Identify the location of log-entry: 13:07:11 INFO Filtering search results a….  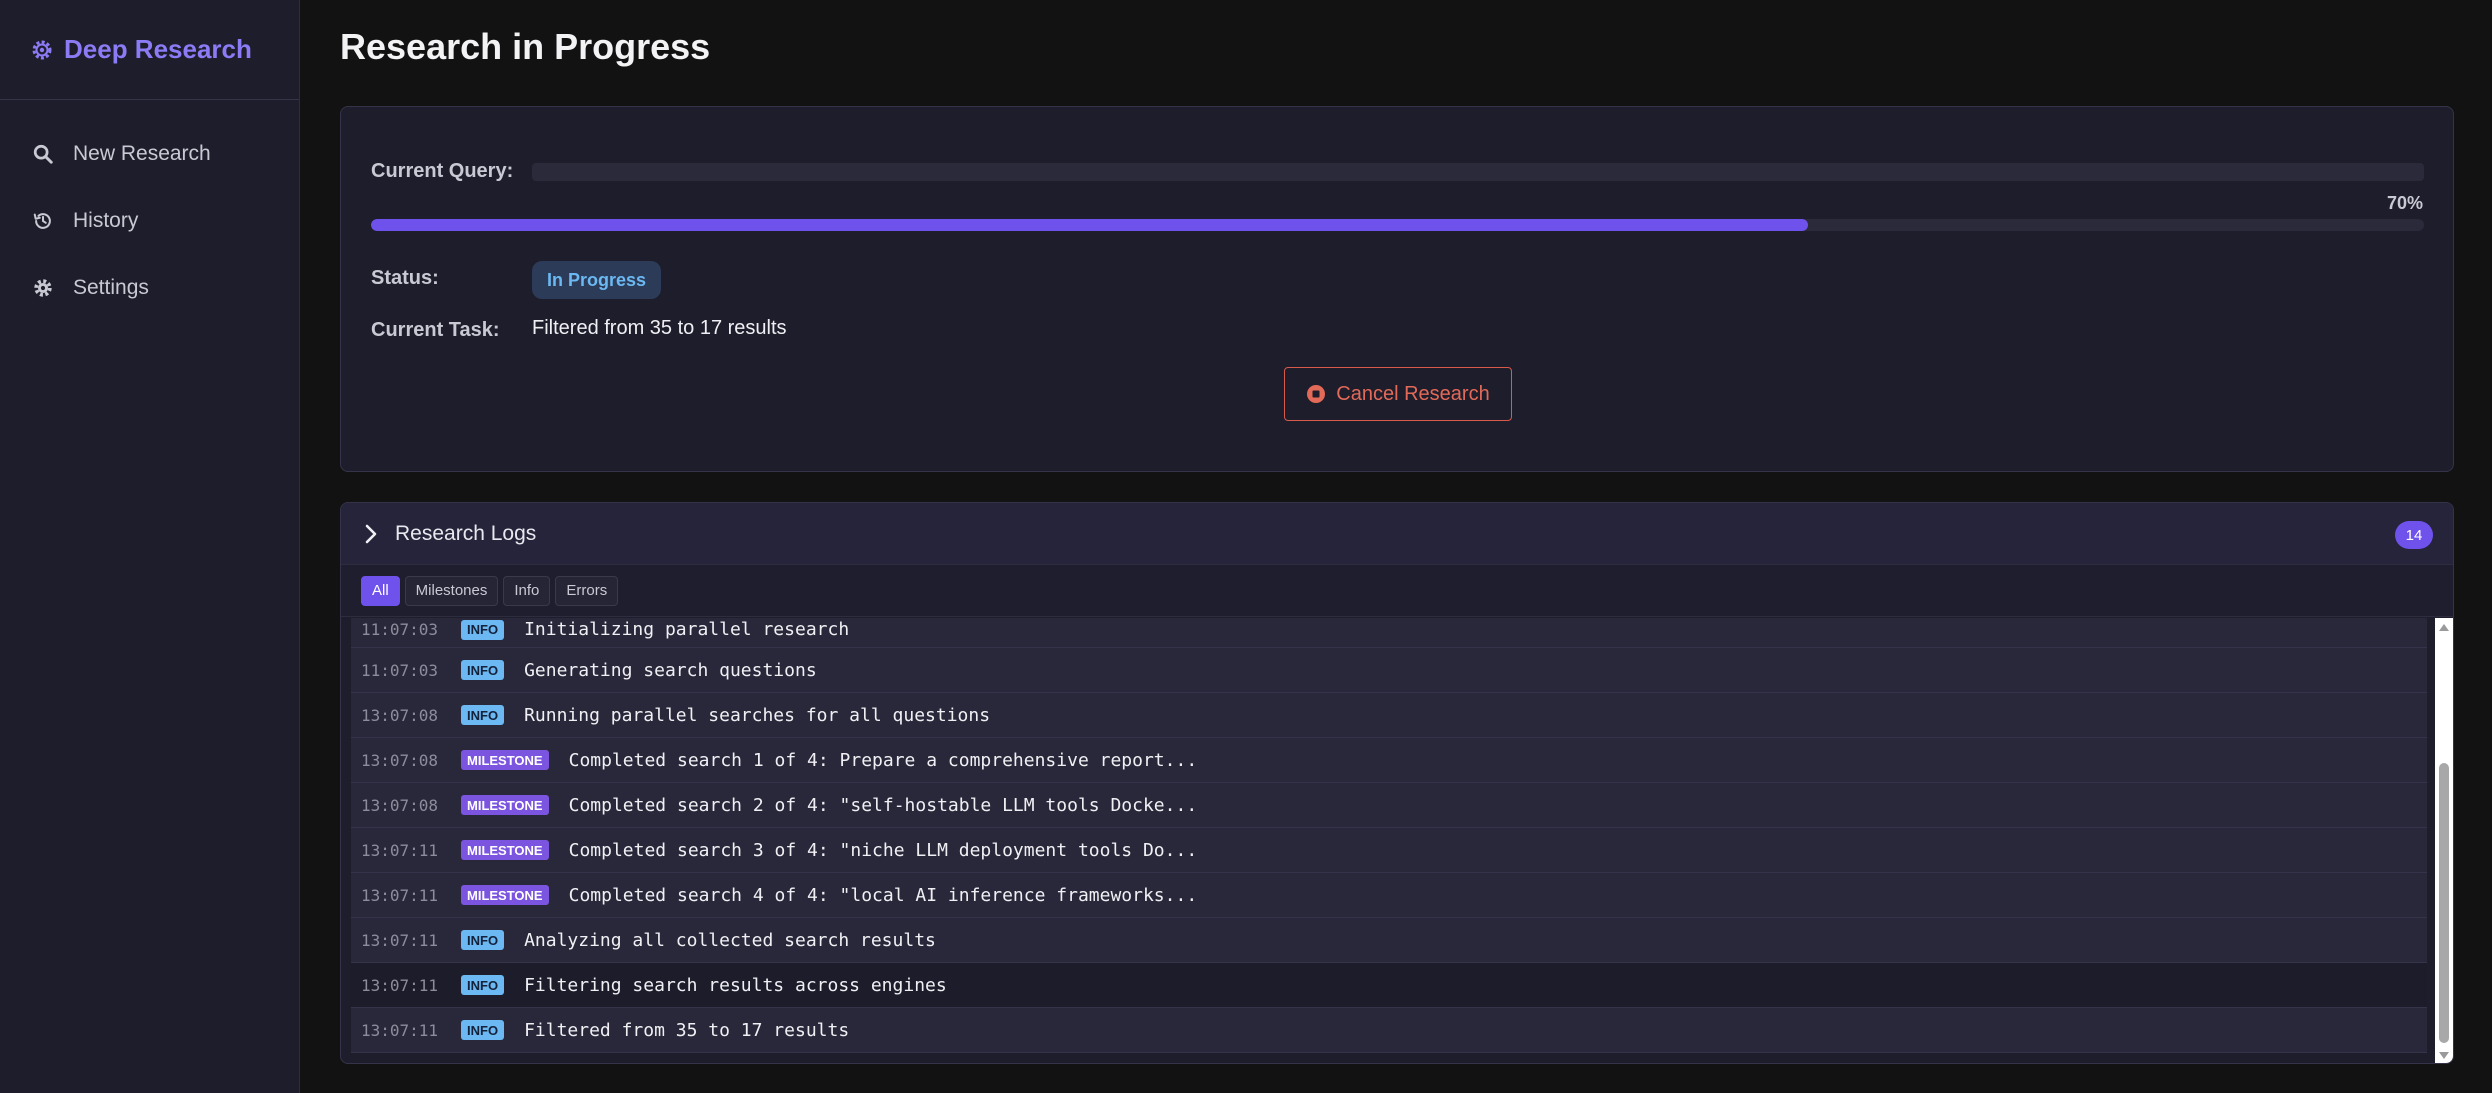
(1389, 985).